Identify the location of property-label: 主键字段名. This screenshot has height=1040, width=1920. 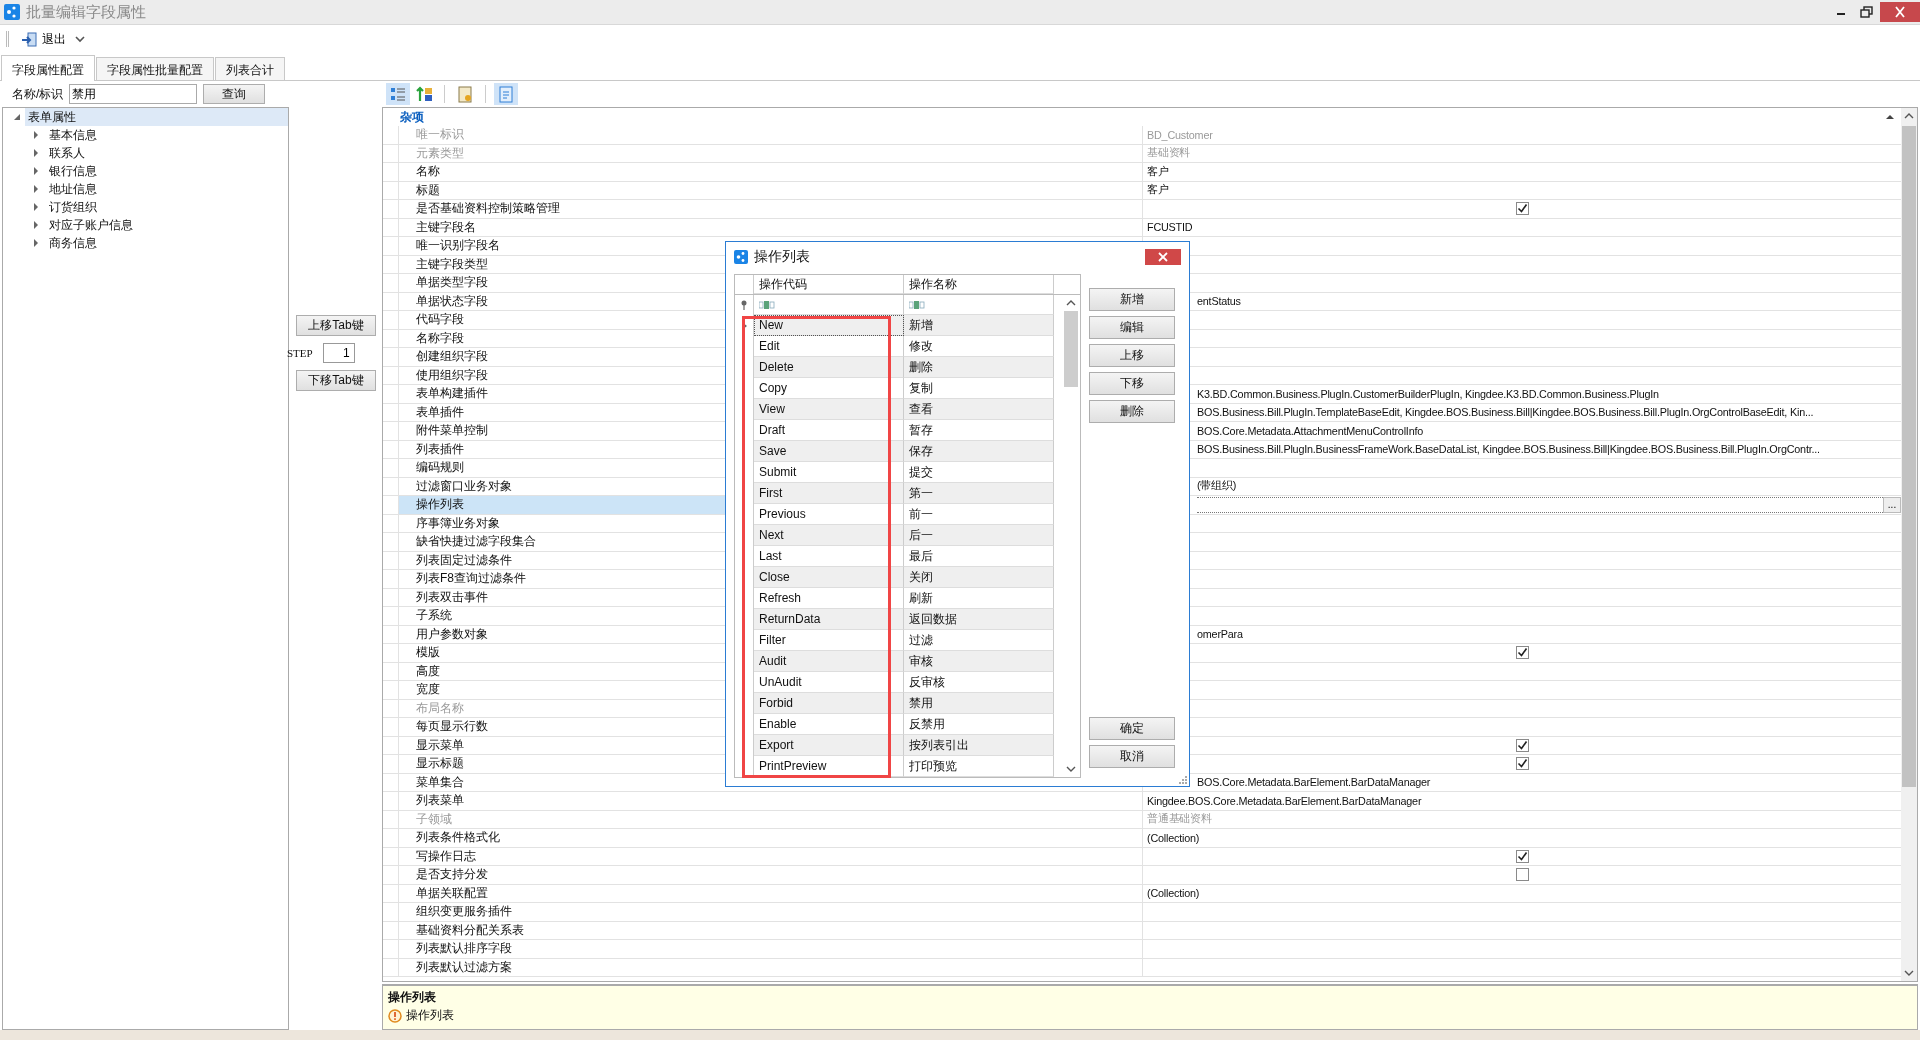
(770, 227).